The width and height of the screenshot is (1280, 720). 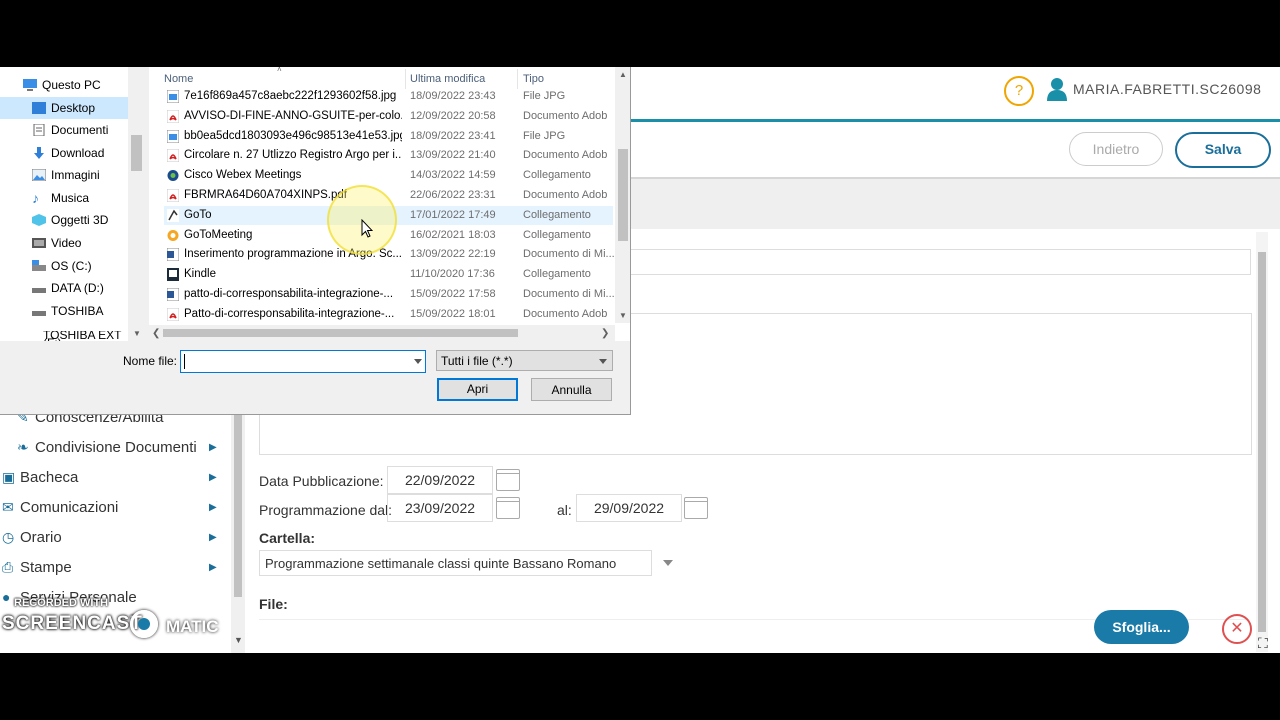 I want to click on page-scrollbar-thumb, so click(x=1262, y=442).